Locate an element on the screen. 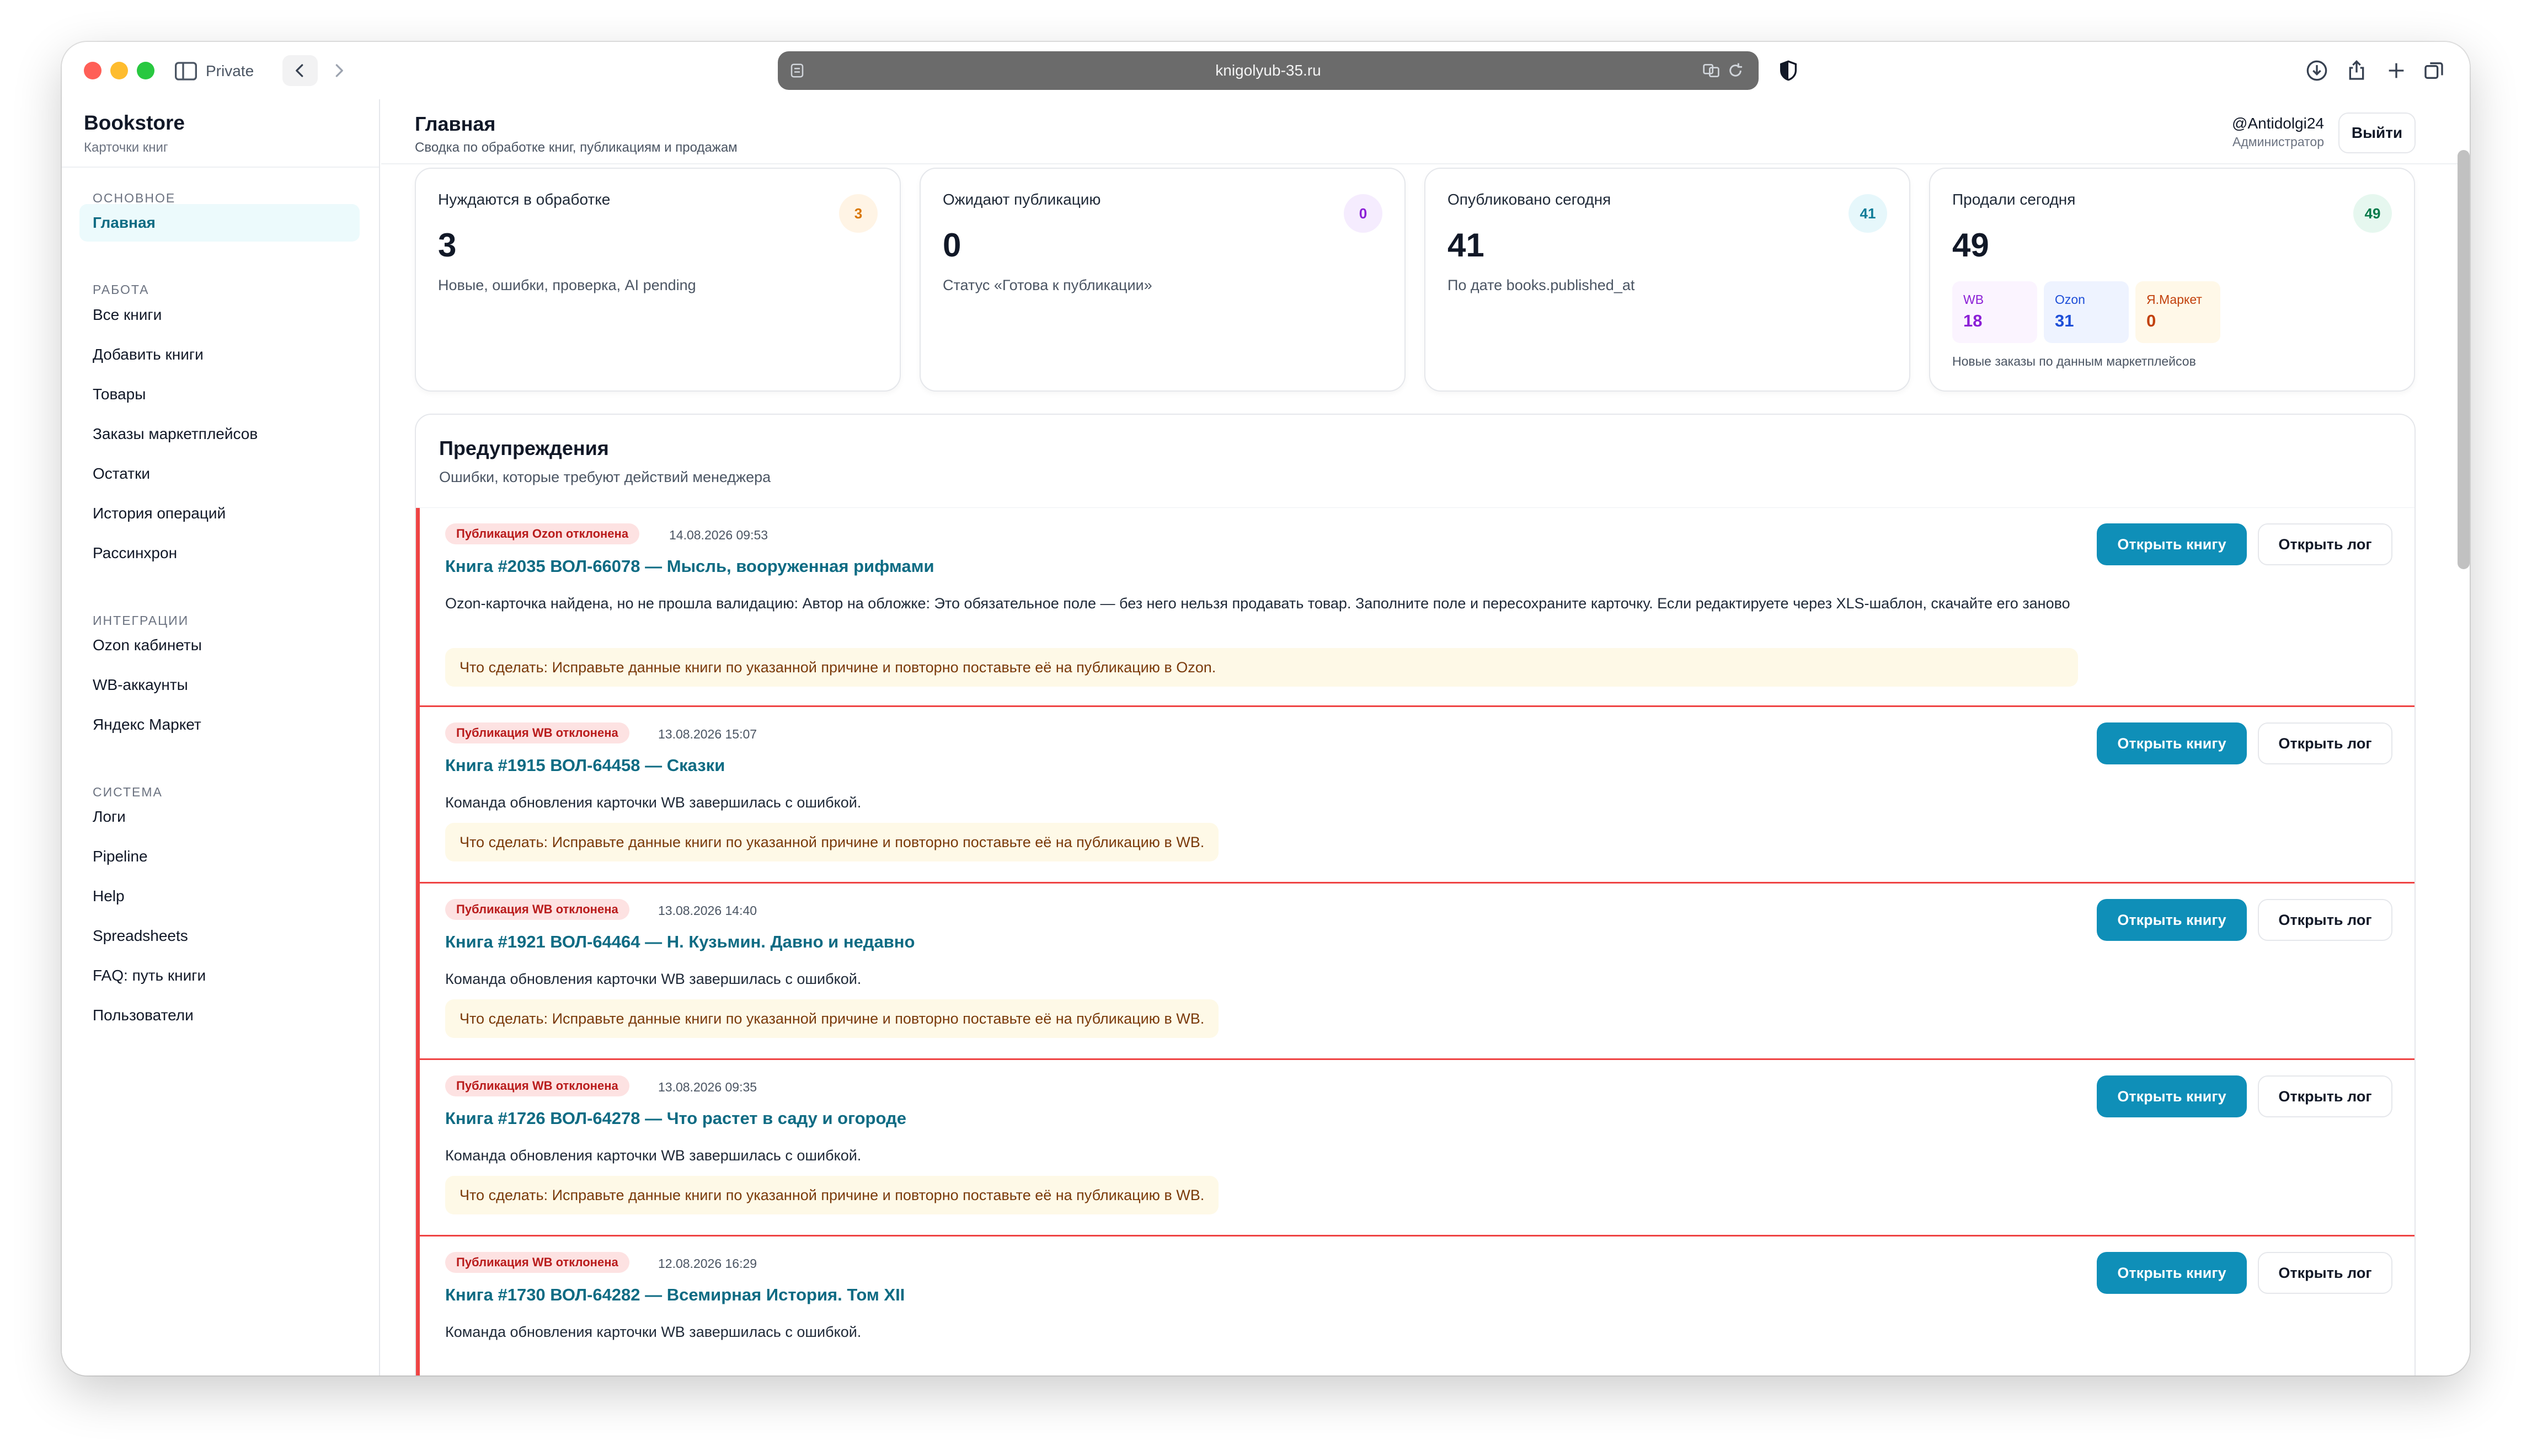  page-title: Главная is located at coordinates (455, 124).